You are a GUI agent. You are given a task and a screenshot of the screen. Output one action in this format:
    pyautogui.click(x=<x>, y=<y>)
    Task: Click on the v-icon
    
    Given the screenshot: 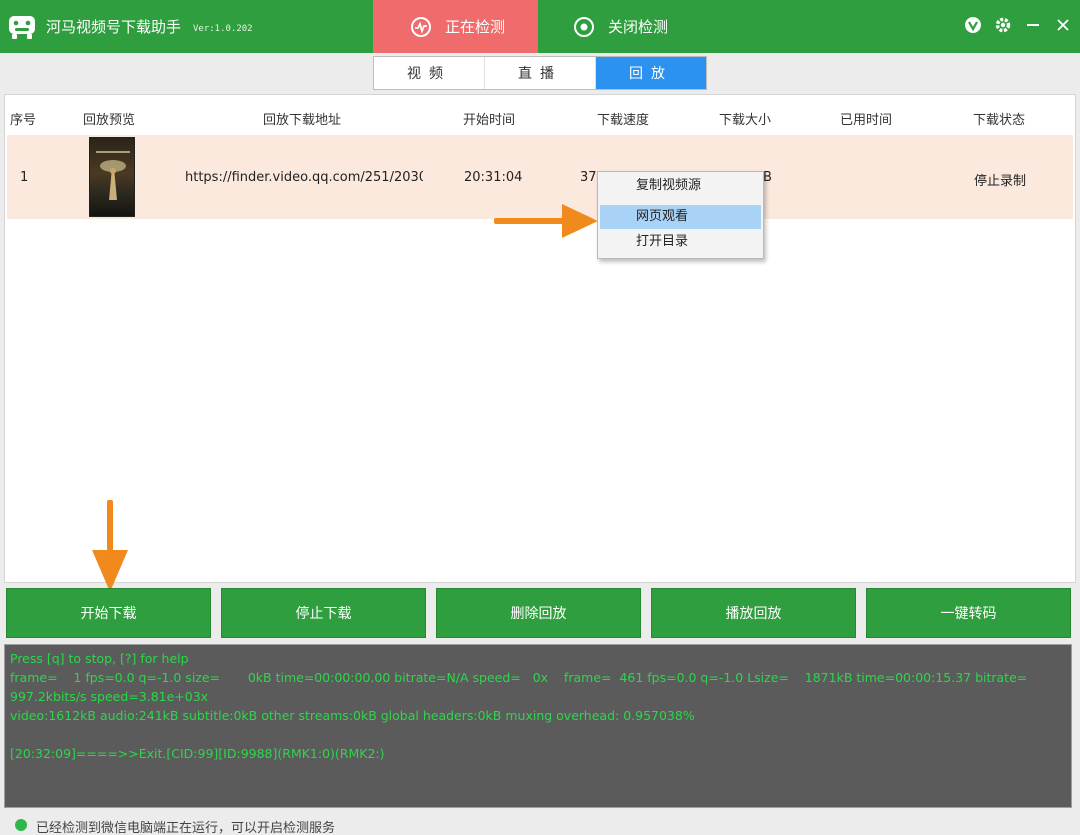 What is the action you would take?
    pyautogui.click(x=973, y=25)
    